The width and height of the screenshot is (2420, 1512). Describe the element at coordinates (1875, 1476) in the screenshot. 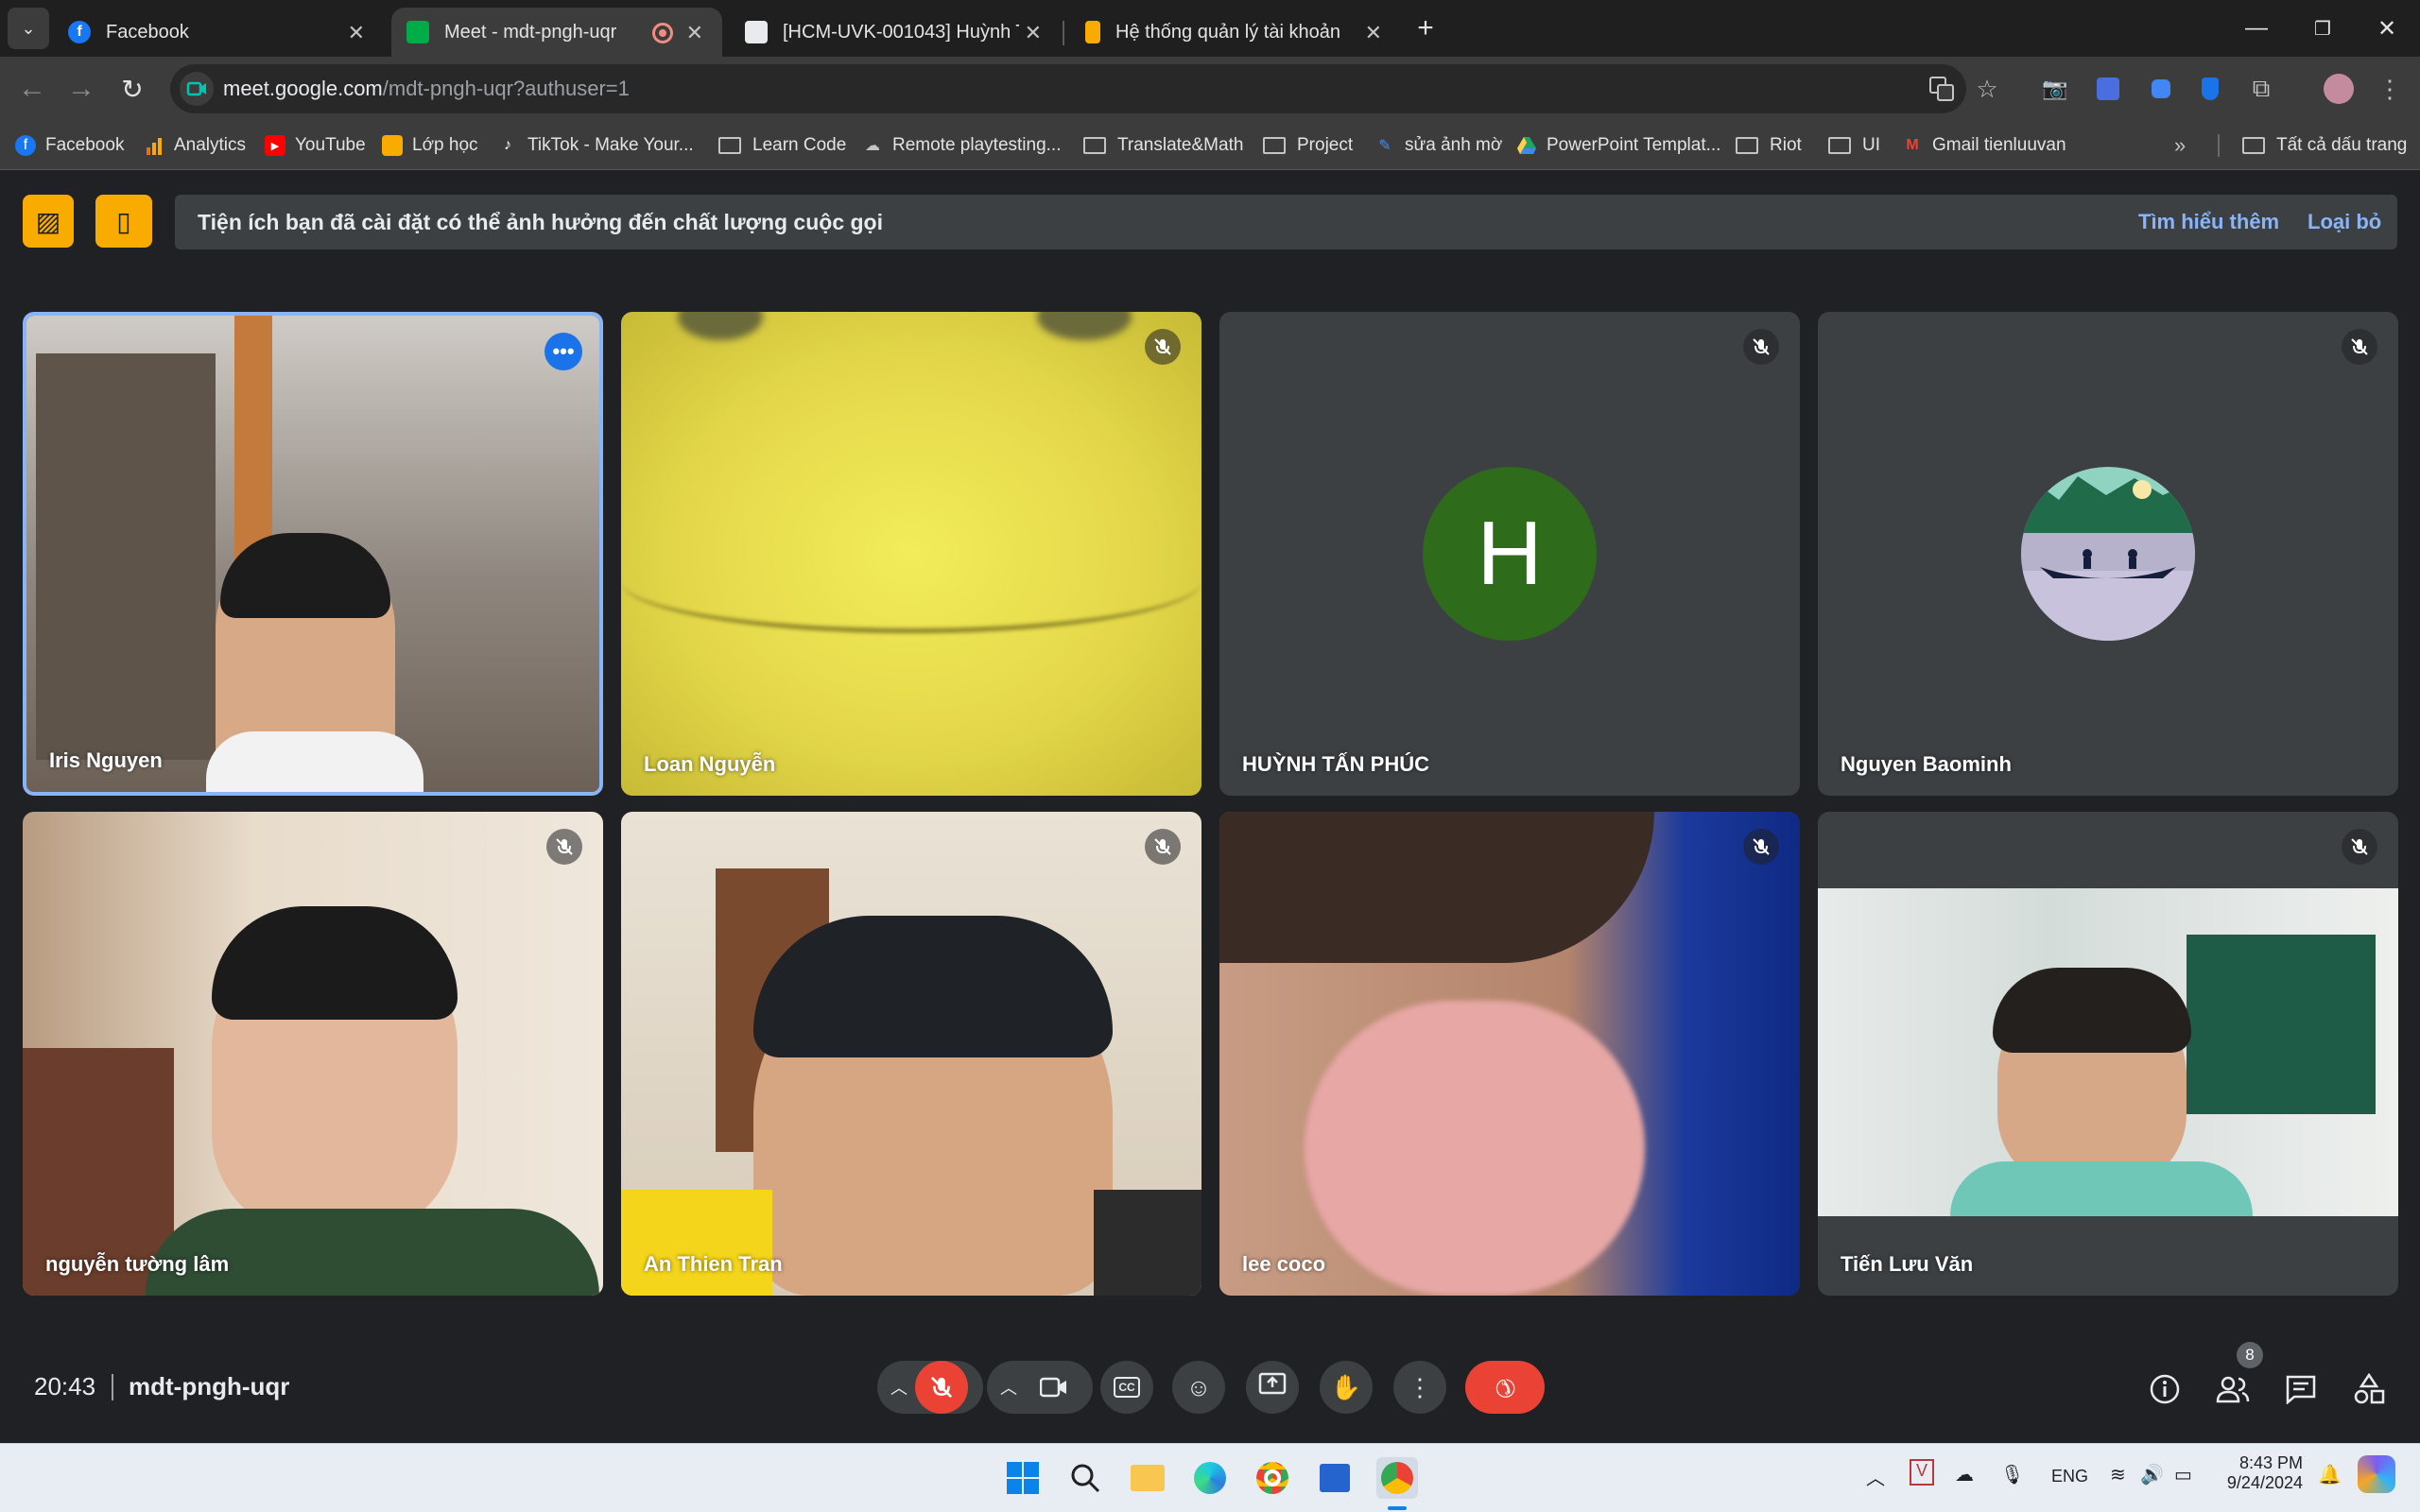

I see `show-hidden-icons: ︿` at that location.